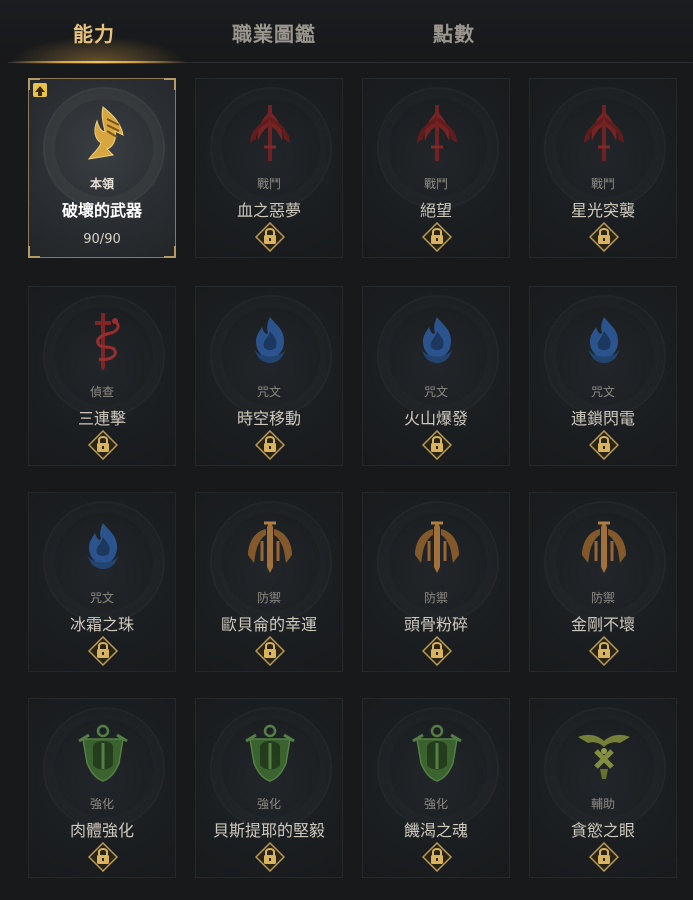 The image size is (693, 900). I want to click on ability-card: 輔助 貪慾之眼, so click(603, 788).